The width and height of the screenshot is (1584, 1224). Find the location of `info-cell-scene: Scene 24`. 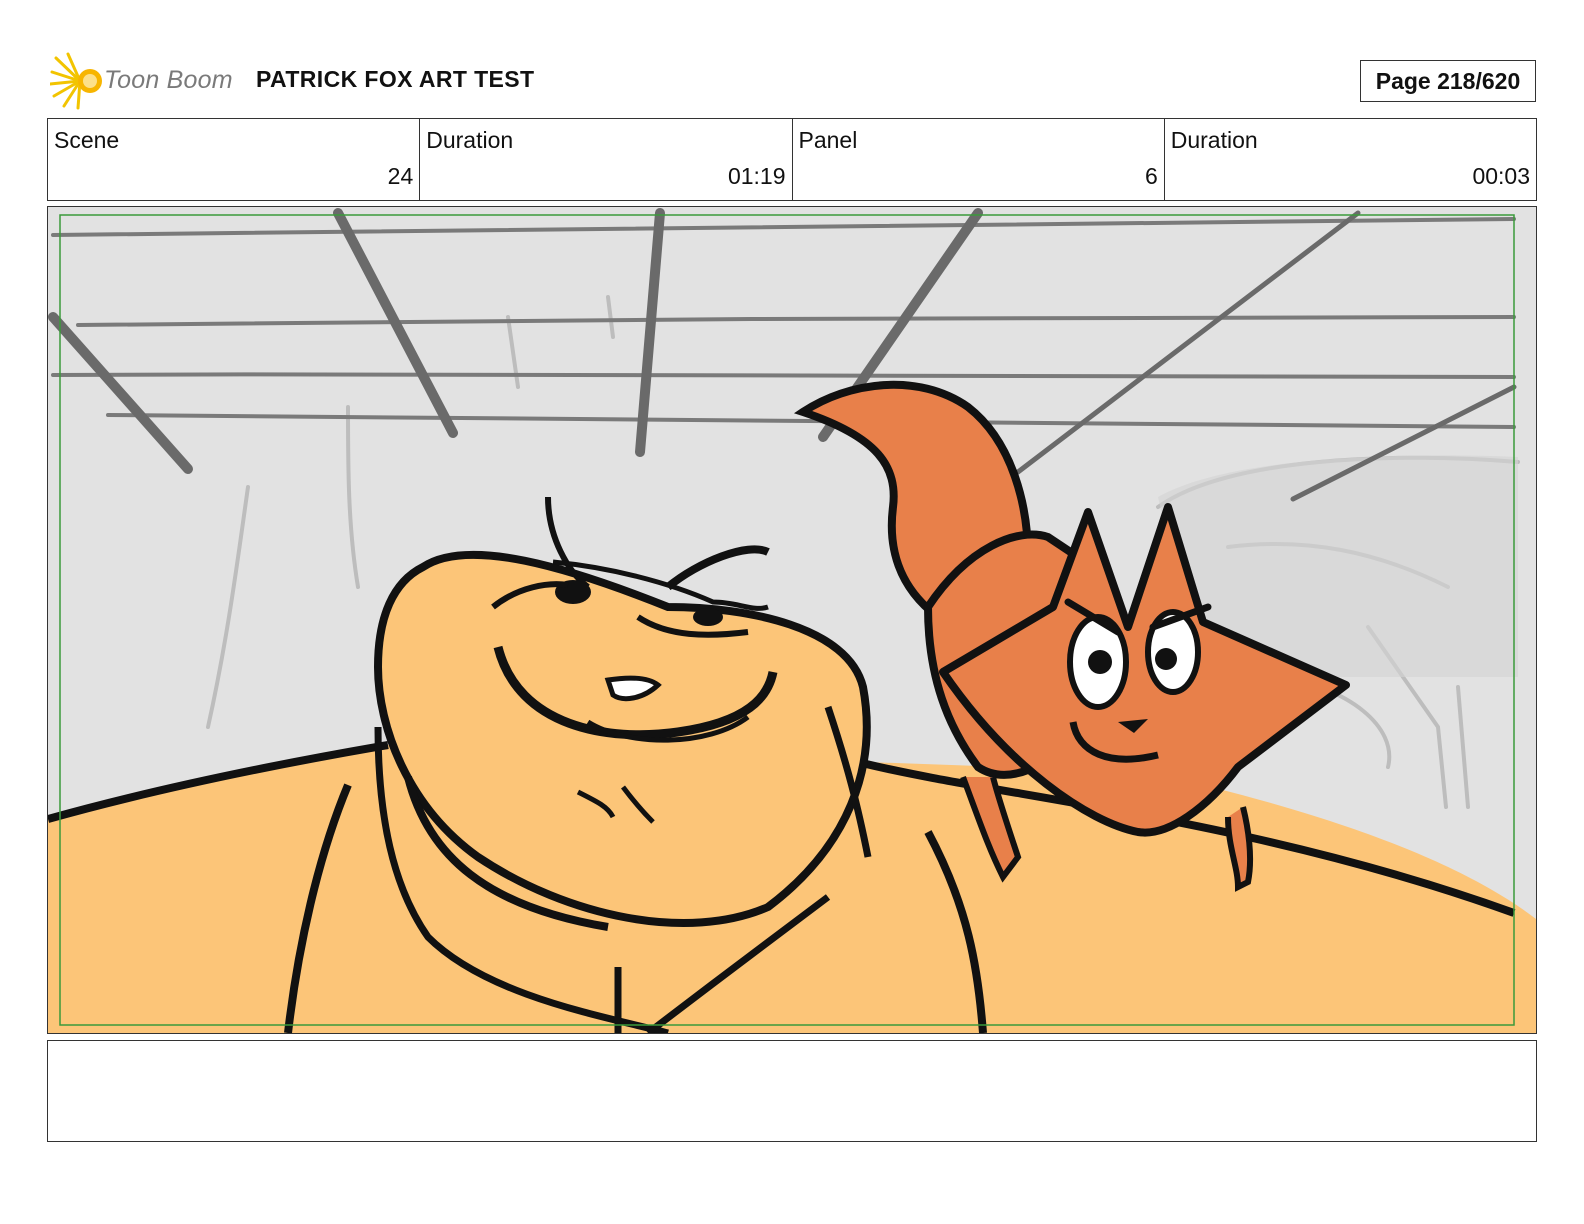

info-cell-scene: Scene 24 is located at coordinates (234, 159).